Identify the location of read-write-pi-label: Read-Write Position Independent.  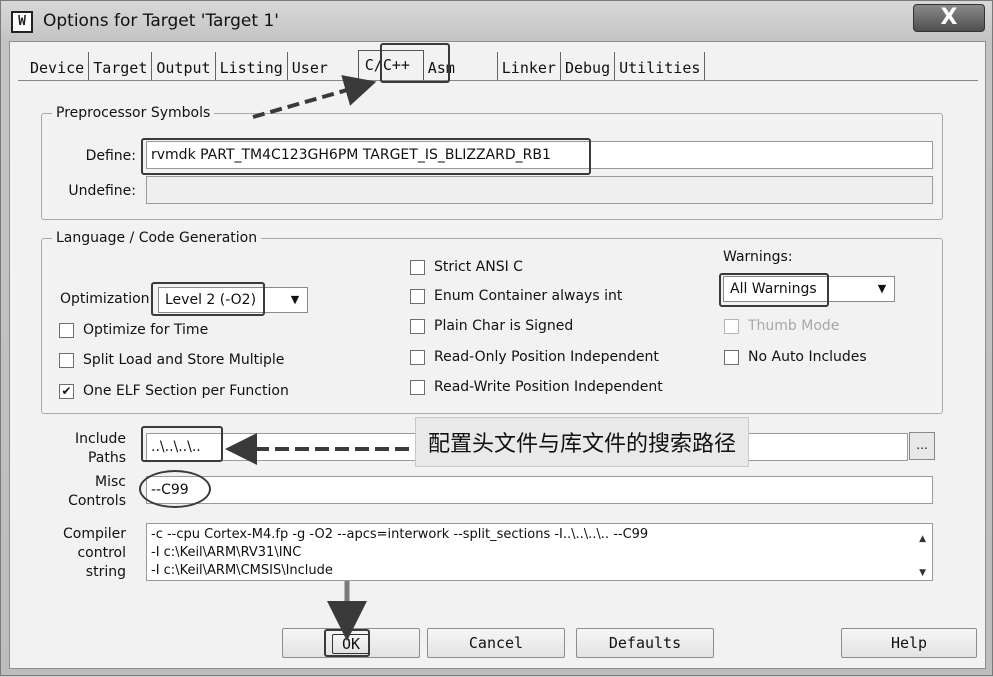
(548, 387).